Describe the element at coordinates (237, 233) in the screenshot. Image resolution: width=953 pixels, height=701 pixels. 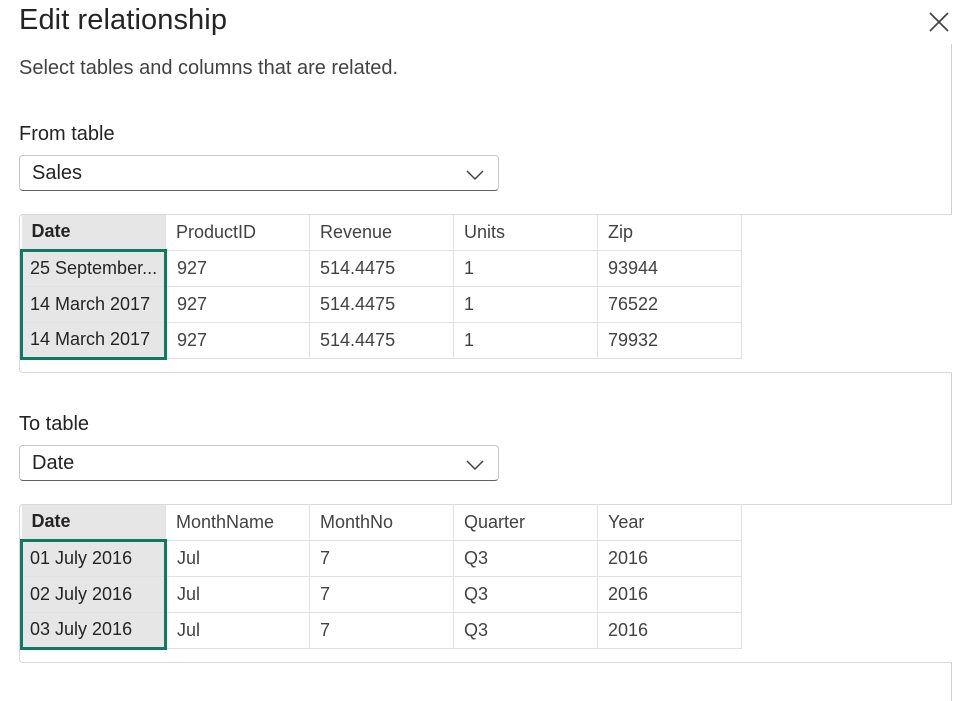
I see `column-header-productid: ProductID` at that location.